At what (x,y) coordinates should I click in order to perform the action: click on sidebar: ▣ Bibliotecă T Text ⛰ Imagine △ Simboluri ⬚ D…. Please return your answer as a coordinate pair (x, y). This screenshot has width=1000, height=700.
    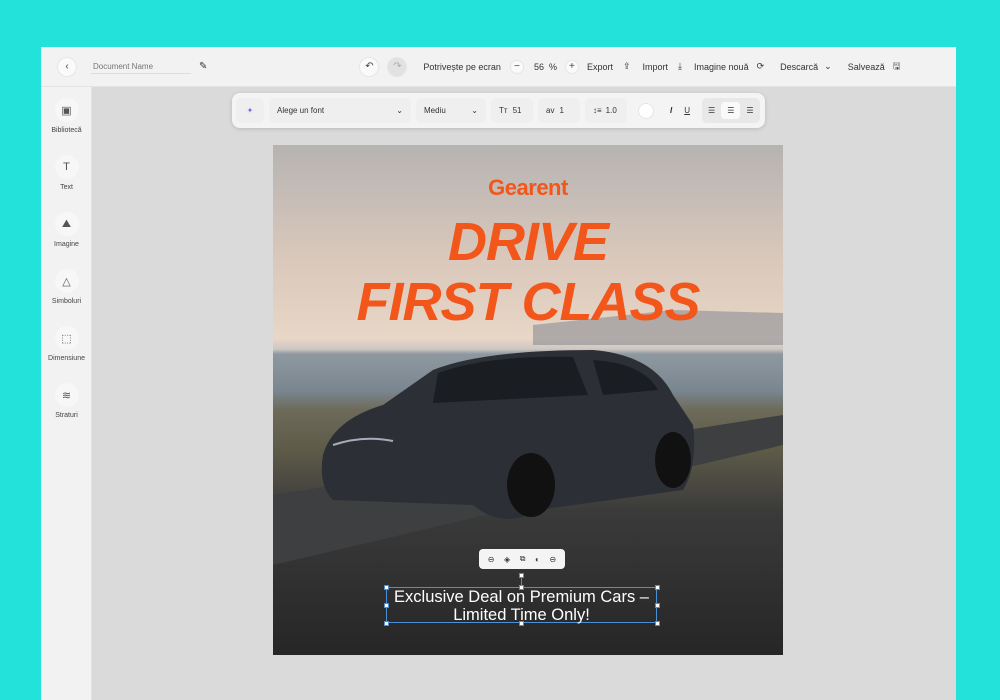
    Looking at the image, I should click on (66, 393).